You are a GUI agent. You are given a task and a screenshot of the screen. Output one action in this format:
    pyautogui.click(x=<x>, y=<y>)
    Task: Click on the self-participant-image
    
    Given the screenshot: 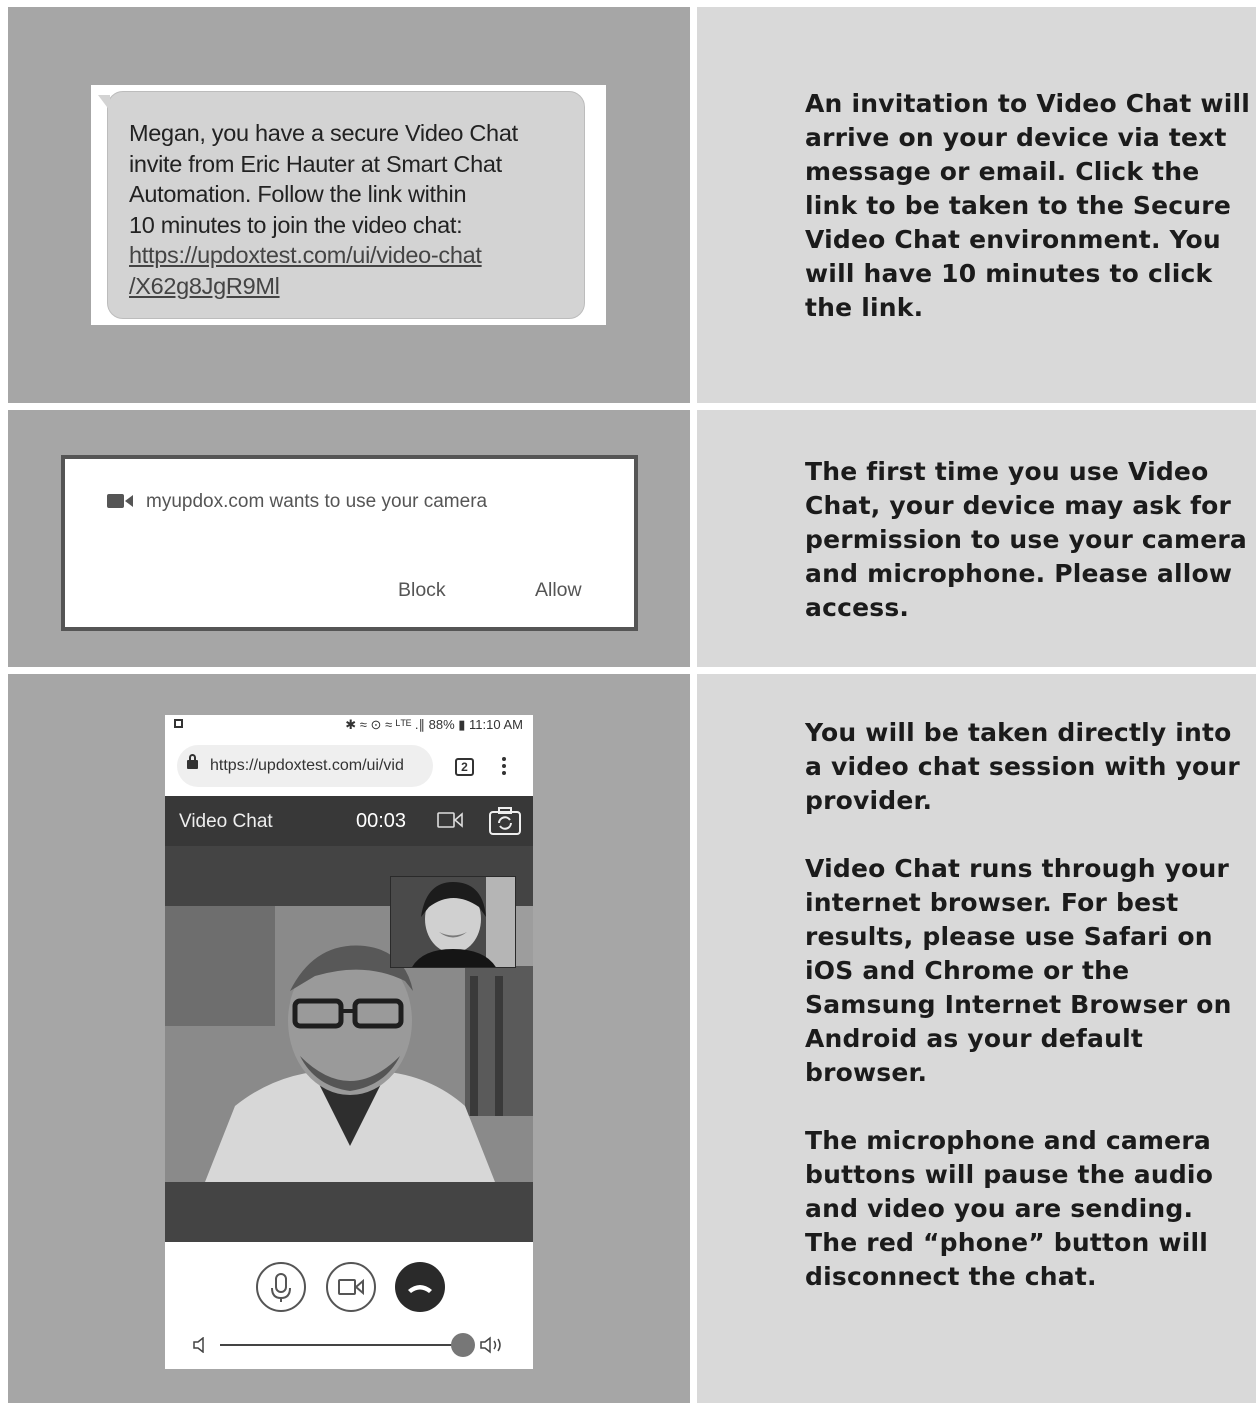 What is the action you would take?
    pyautogui.click(x=453, y=922)
    